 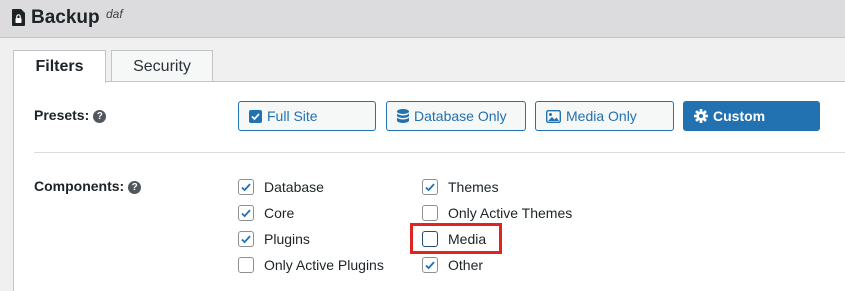 I want to click on database-checkbox-label: Database, so click(x=294, y=187).